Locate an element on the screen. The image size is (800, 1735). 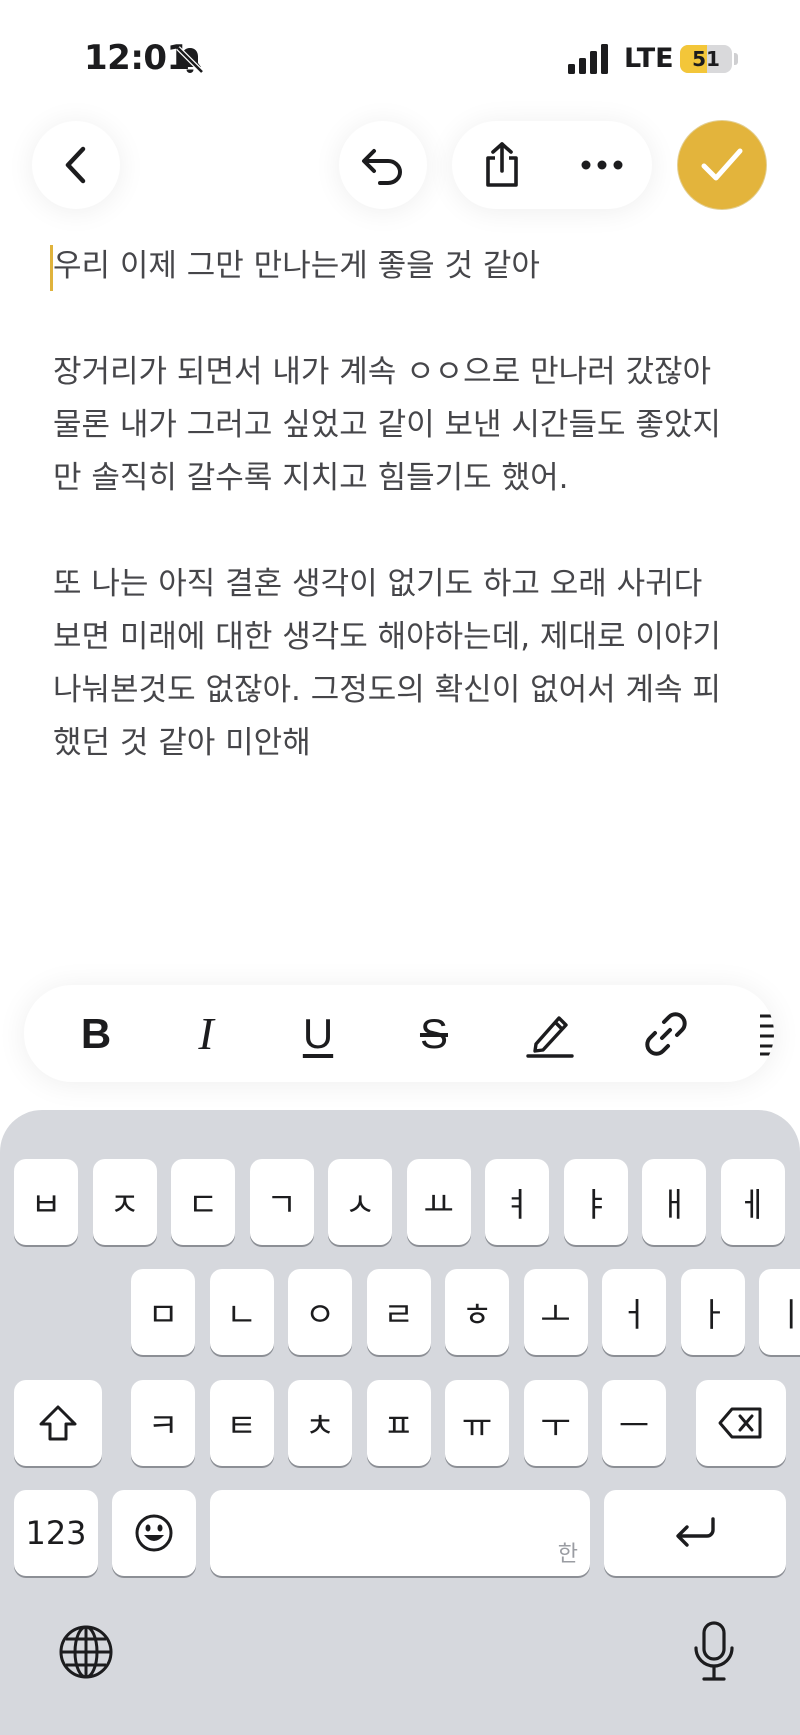
battery-indicator: 51 is located at coordinates (706, 59).